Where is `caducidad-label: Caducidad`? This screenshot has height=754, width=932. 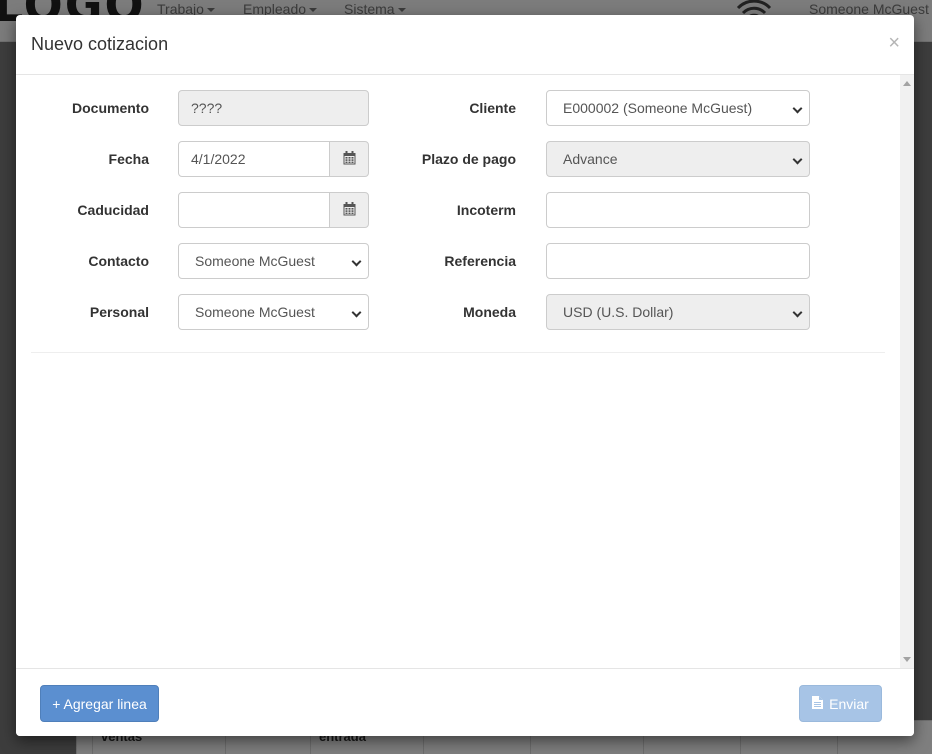
caducidad-label: Caducidad is located at coordinates (113, 210).